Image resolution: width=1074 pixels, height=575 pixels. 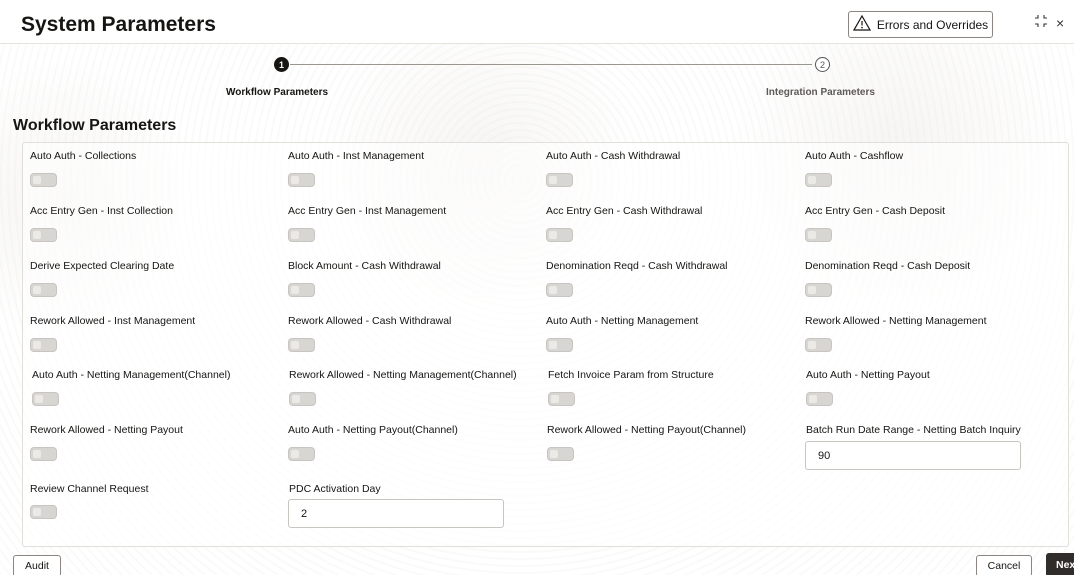 I want to click on field-auto-auth-inst-management: Auto Auth - Inst Management, so click(x=356, y=156).